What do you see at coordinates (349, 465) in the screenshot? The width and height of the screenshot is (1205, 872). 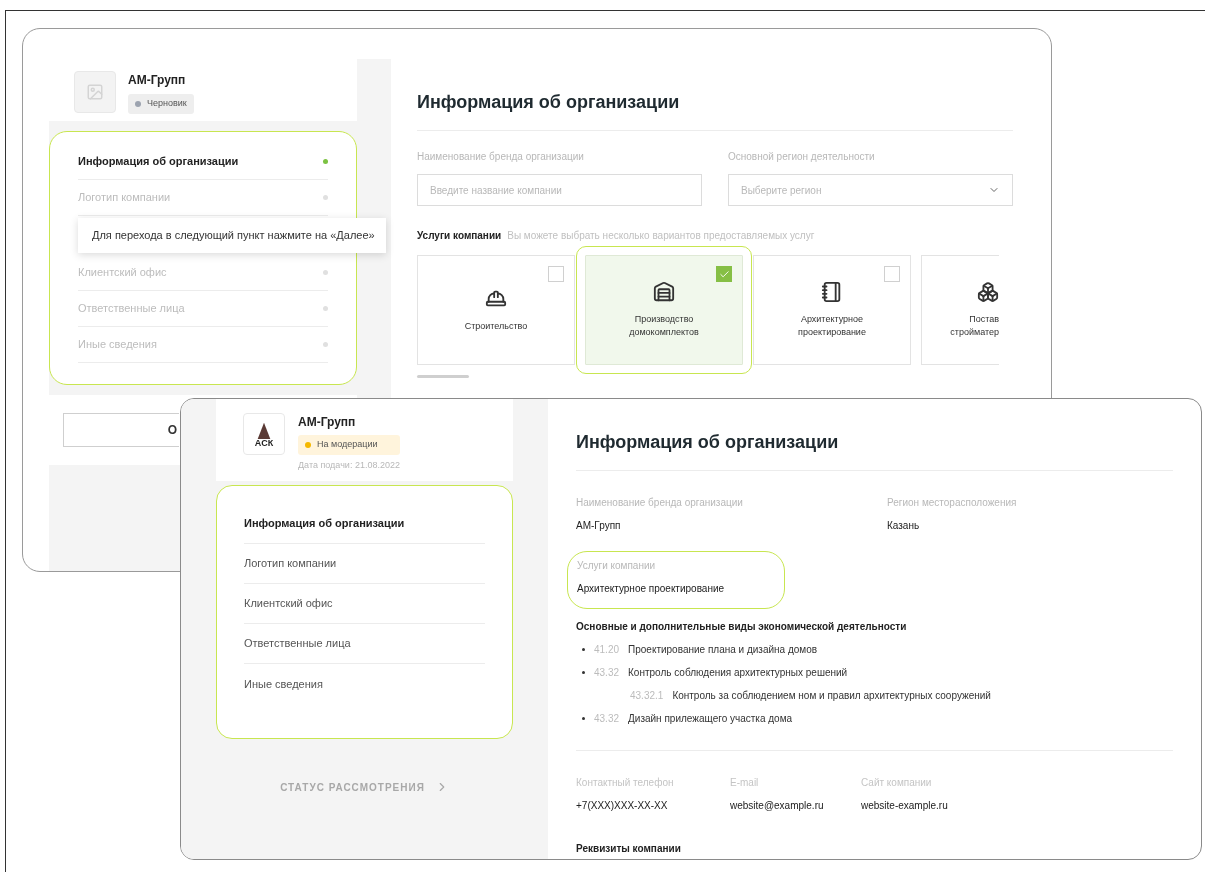 I see `submission-date: Дата подачи: 21.08.2022` at bounding box center [349, 465].